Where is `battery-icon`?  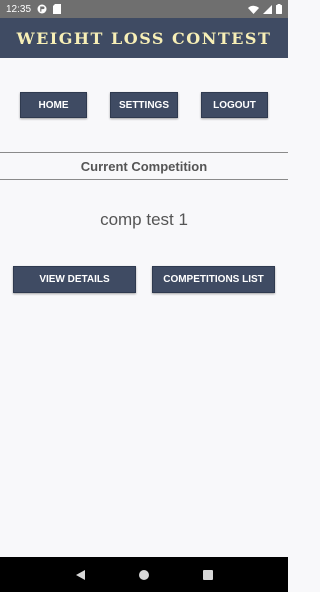 battery-icon is located at coordinates (279, 9).